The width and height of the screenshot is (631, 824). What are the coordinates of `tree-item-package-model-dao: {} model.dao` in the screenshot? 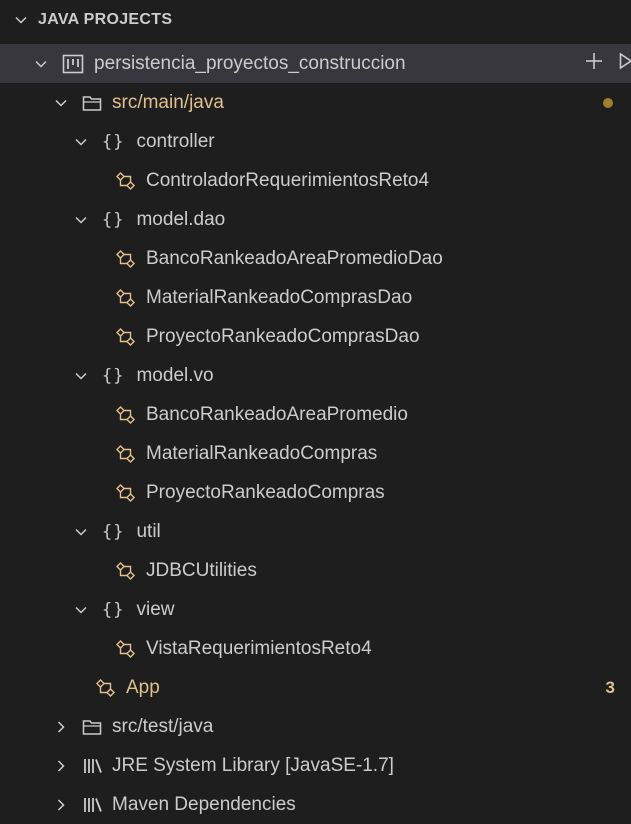 It's located at (315, 219).